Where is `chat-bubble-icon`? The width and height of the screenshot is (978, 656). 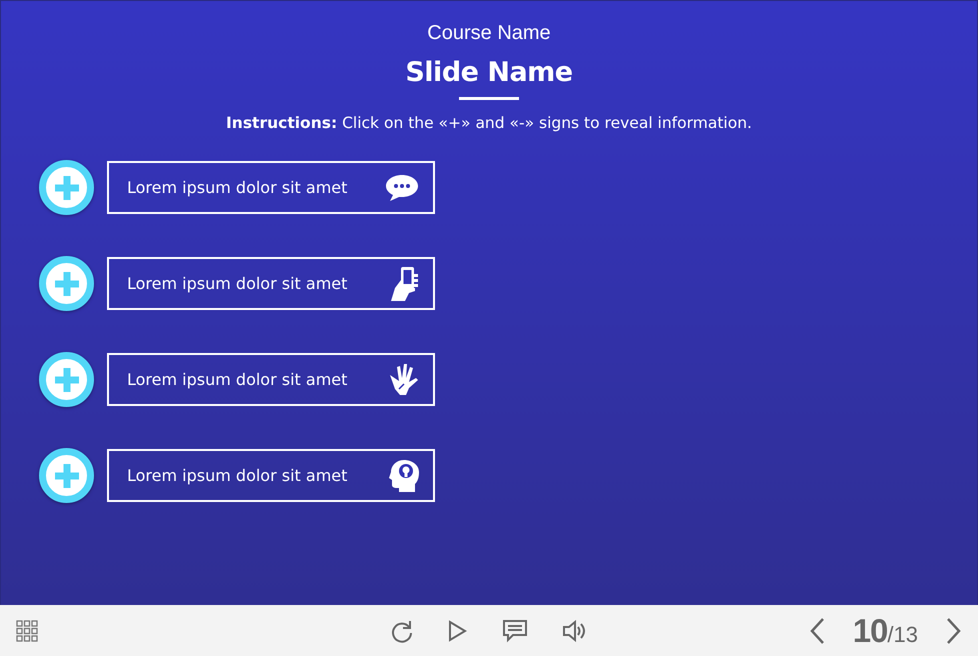 chat-bubble-icon is located at coordinates (402, 187).